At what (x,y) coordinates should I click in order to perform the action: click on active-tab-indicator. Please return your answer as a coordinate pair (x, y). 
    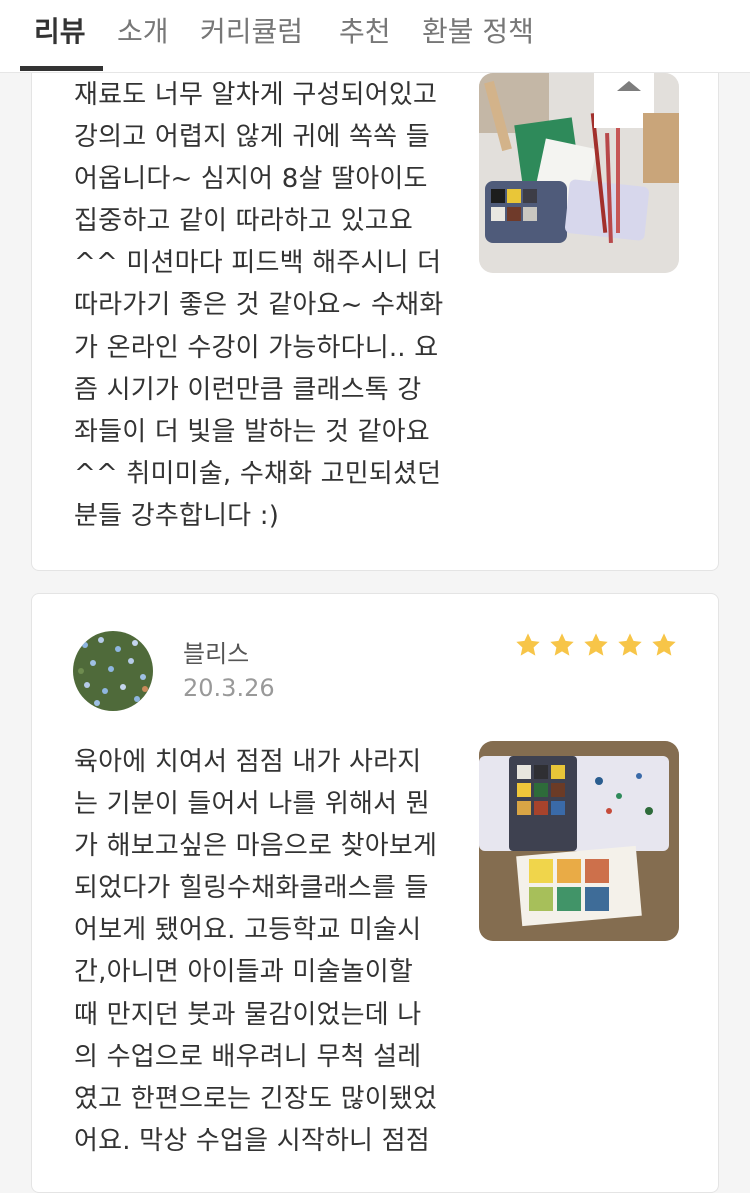
    Looking at the image, I should click on (61, 68).